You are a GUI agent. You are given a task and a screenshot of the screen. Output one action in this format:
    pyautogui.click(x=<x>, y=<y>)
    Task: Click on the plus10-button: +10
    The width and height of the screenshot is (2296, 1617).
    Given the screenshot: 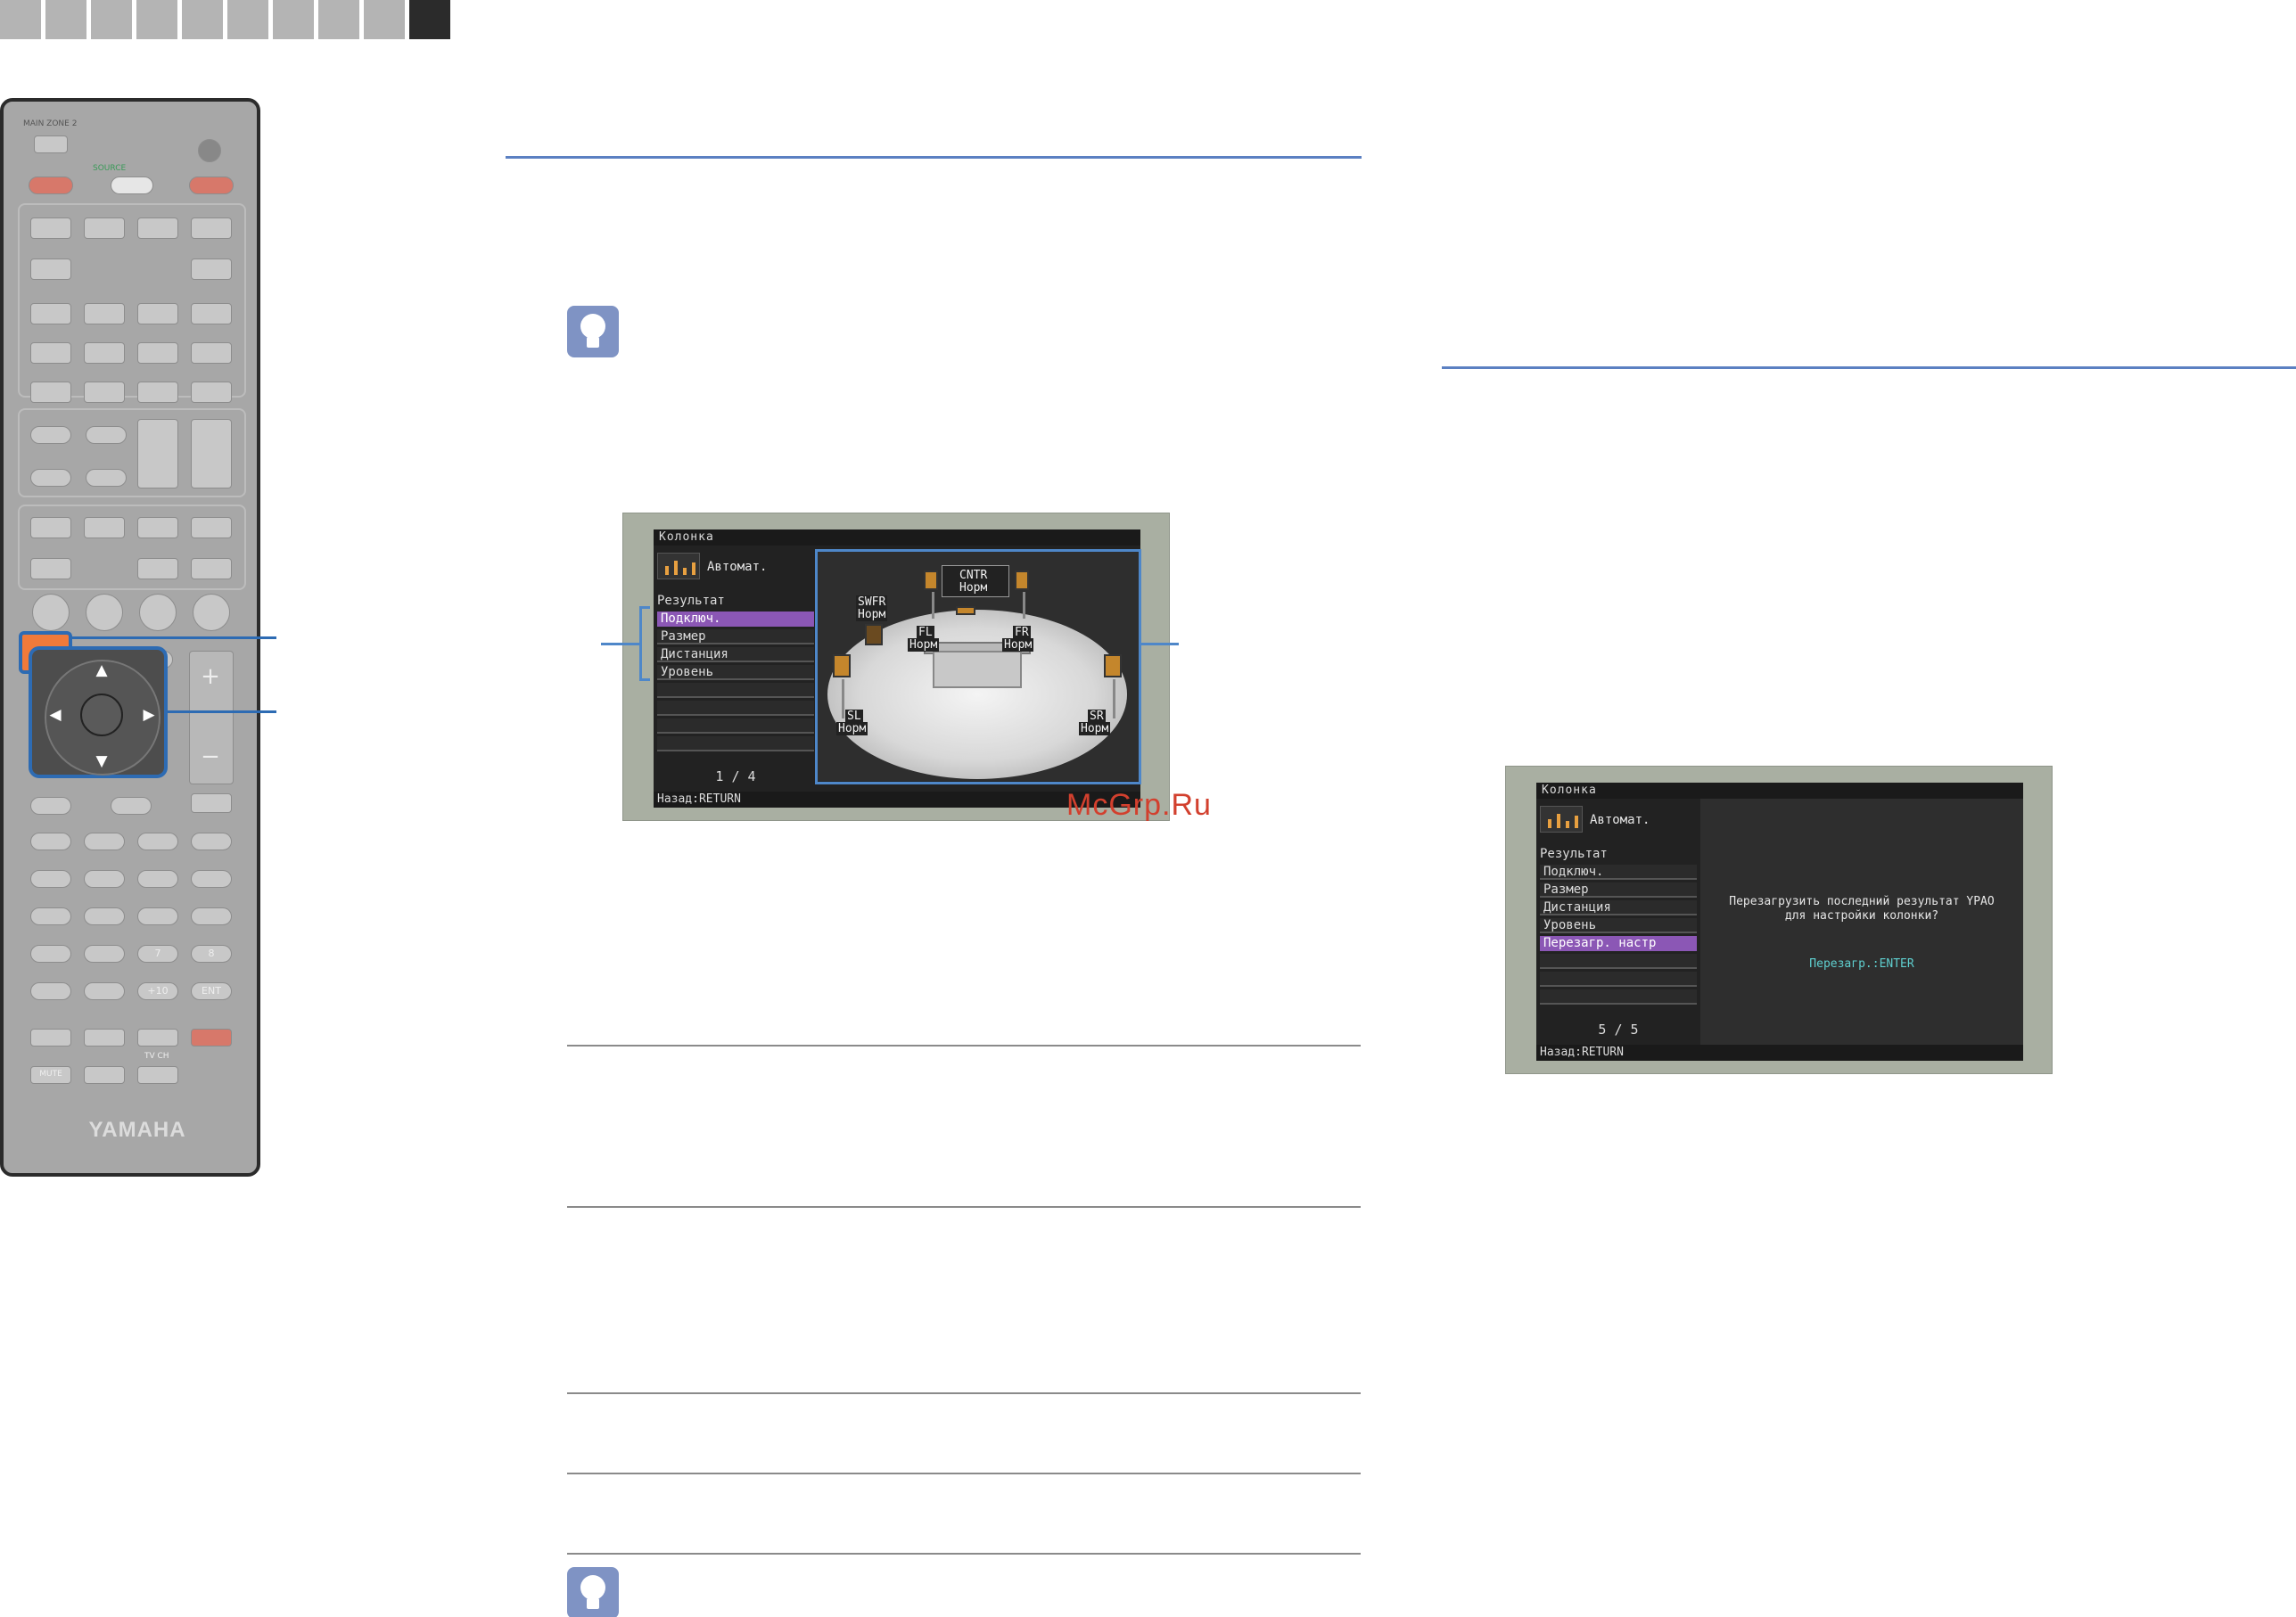 What is the action you would take?
    pyautogui.click(x=157, y=991)
    